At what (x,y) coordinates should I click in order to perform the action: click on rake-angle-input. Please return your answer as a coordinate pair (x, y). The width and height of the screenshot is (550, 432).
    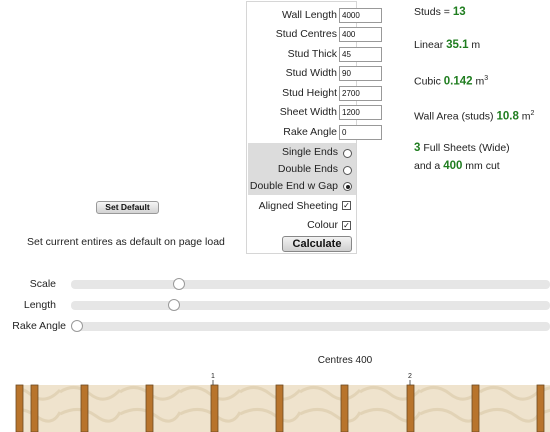
    Looking at the image, I should click on (360, 132).